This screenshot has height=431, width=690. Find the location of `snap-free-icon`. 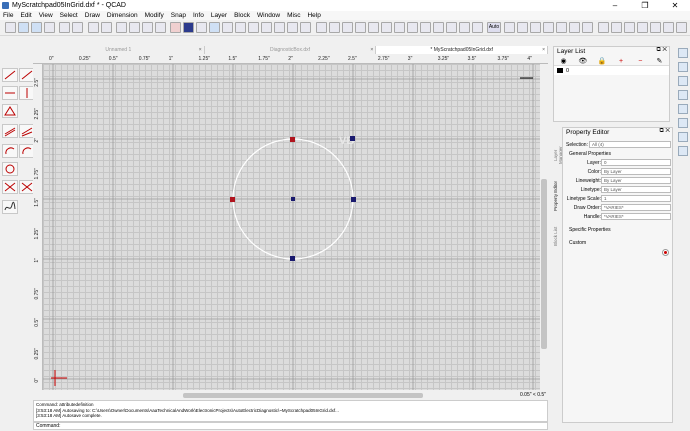

snap-free-icon is located at coordinates (321, 27).